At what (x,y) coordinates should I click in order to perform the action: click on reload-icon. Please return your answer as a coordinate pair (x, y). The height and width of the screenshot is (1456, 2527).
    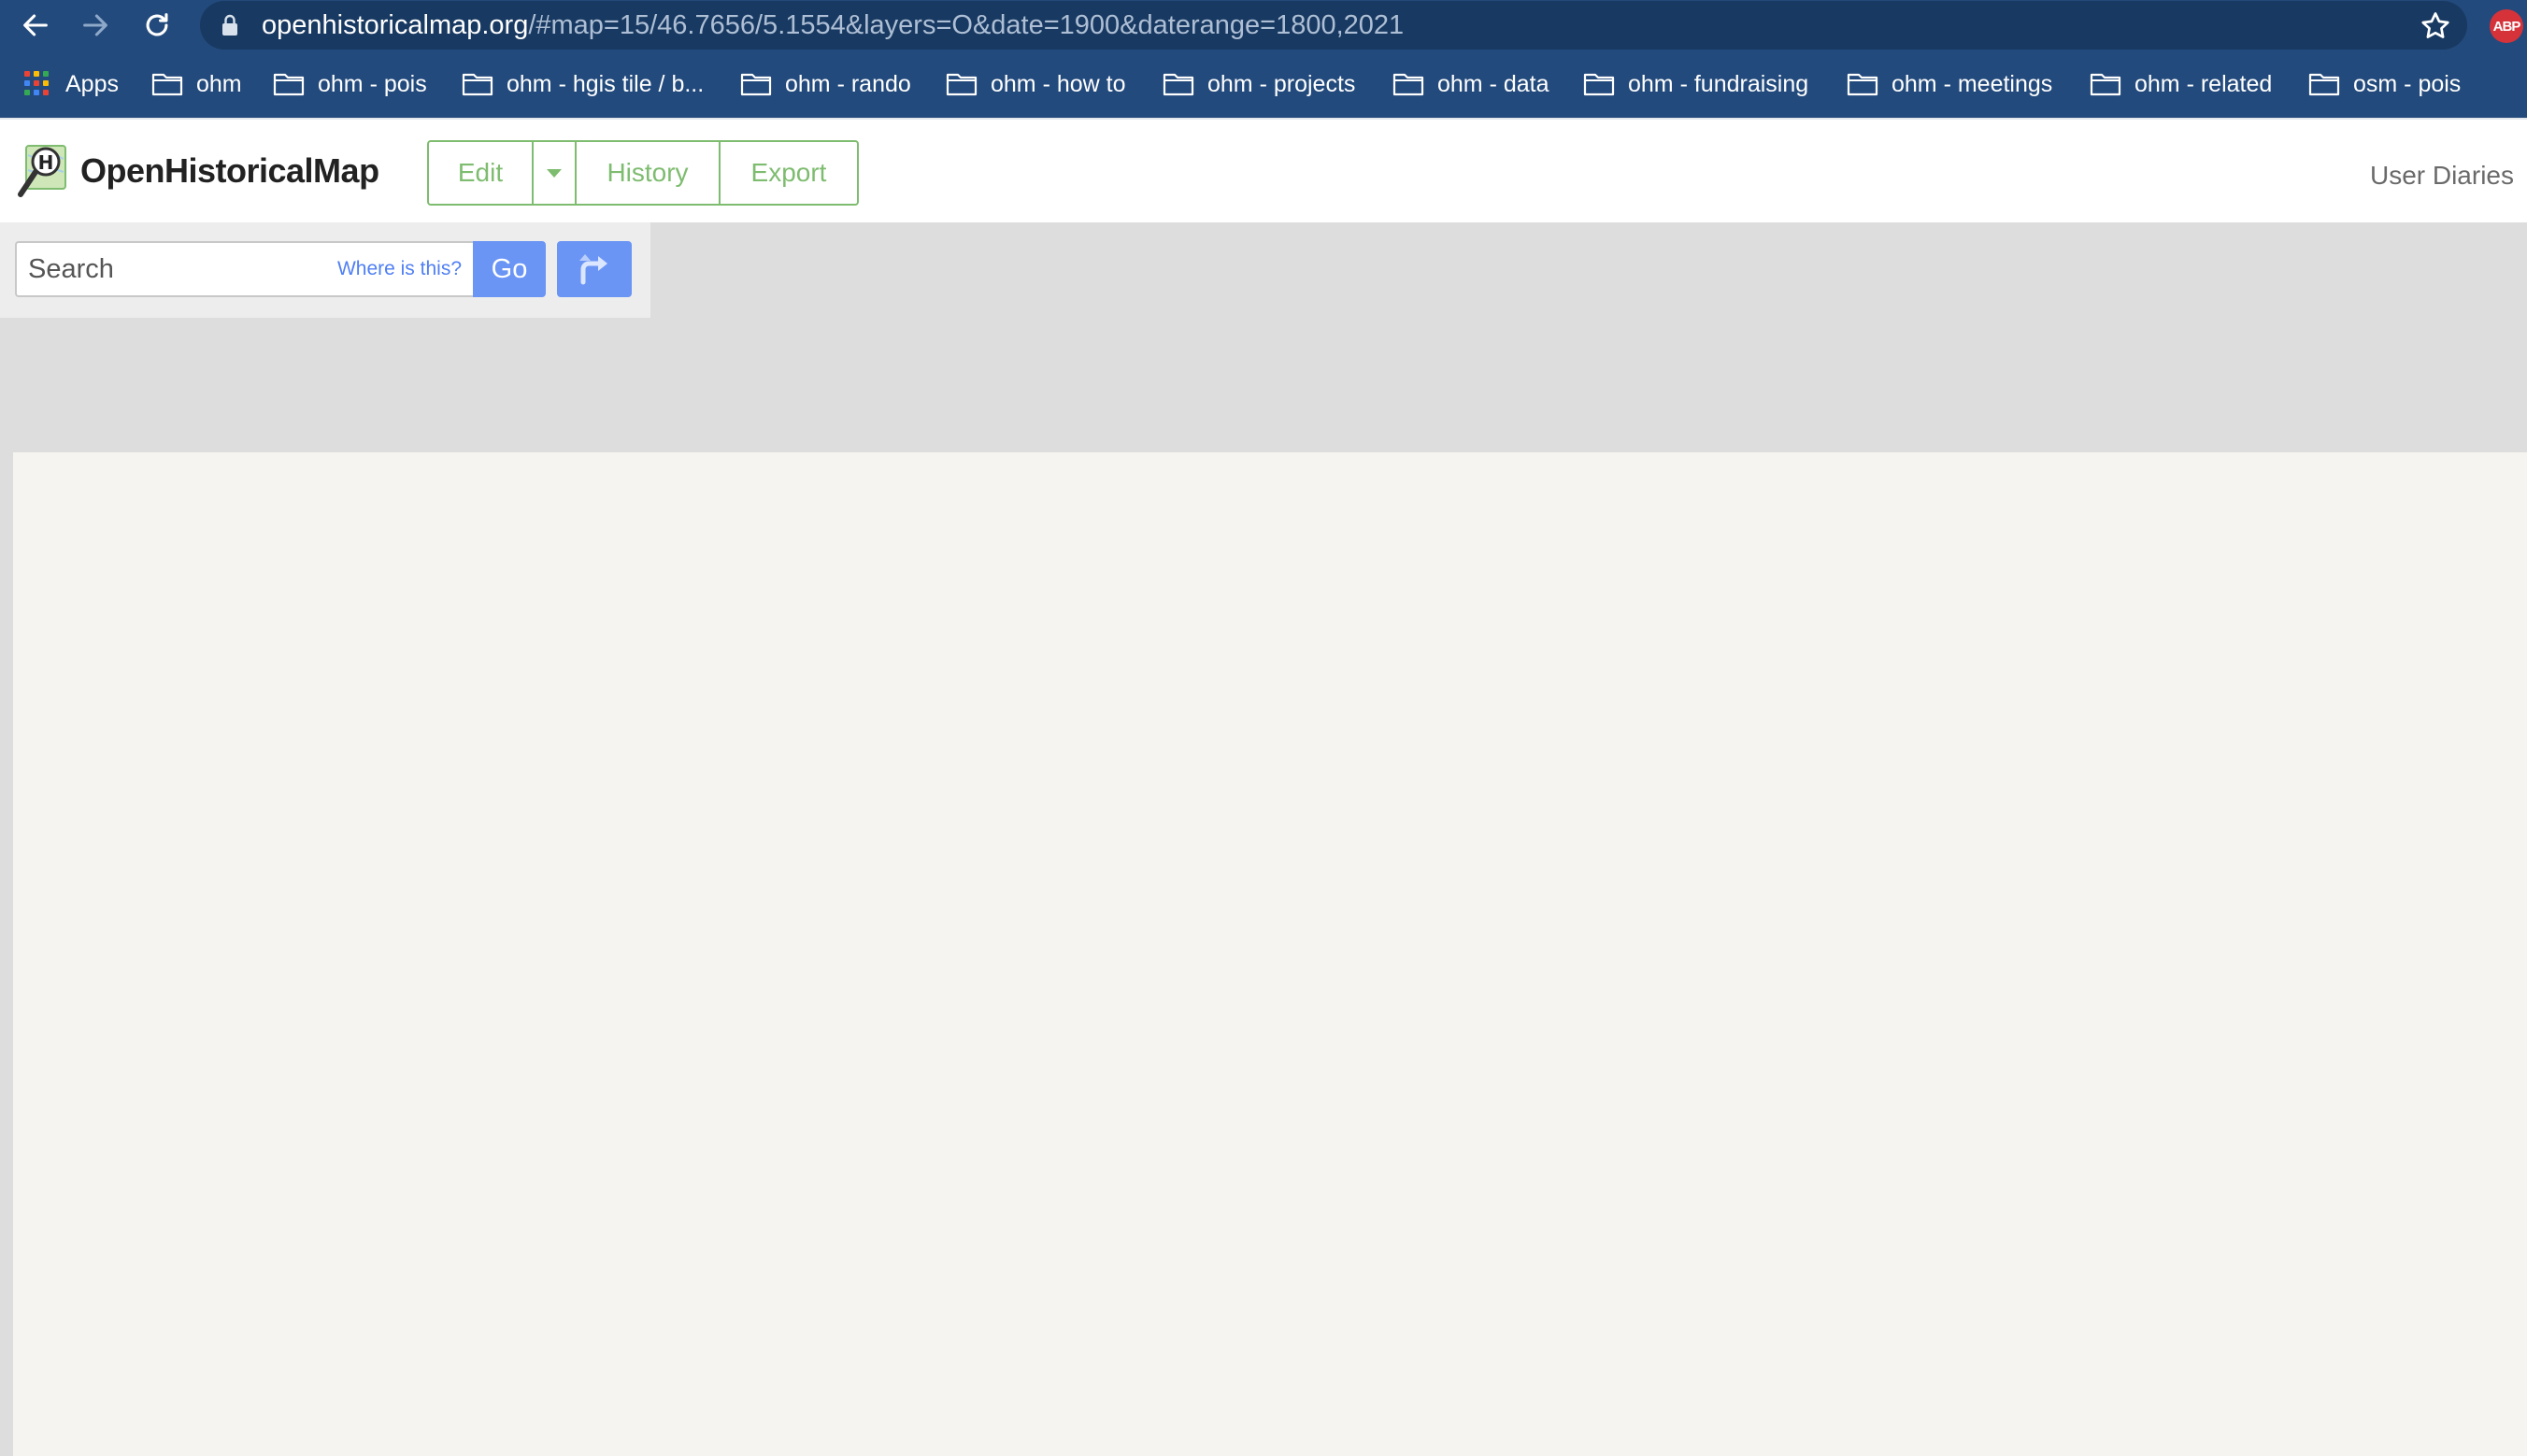
    Looking at the image, I should click on (157, 24).